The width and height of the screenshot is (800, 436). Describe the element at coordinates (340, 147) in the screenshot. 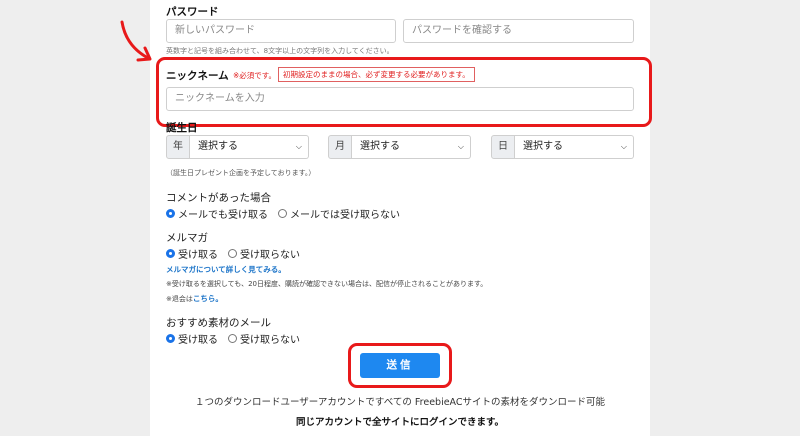

I see `month-prefix: 月` at that location.